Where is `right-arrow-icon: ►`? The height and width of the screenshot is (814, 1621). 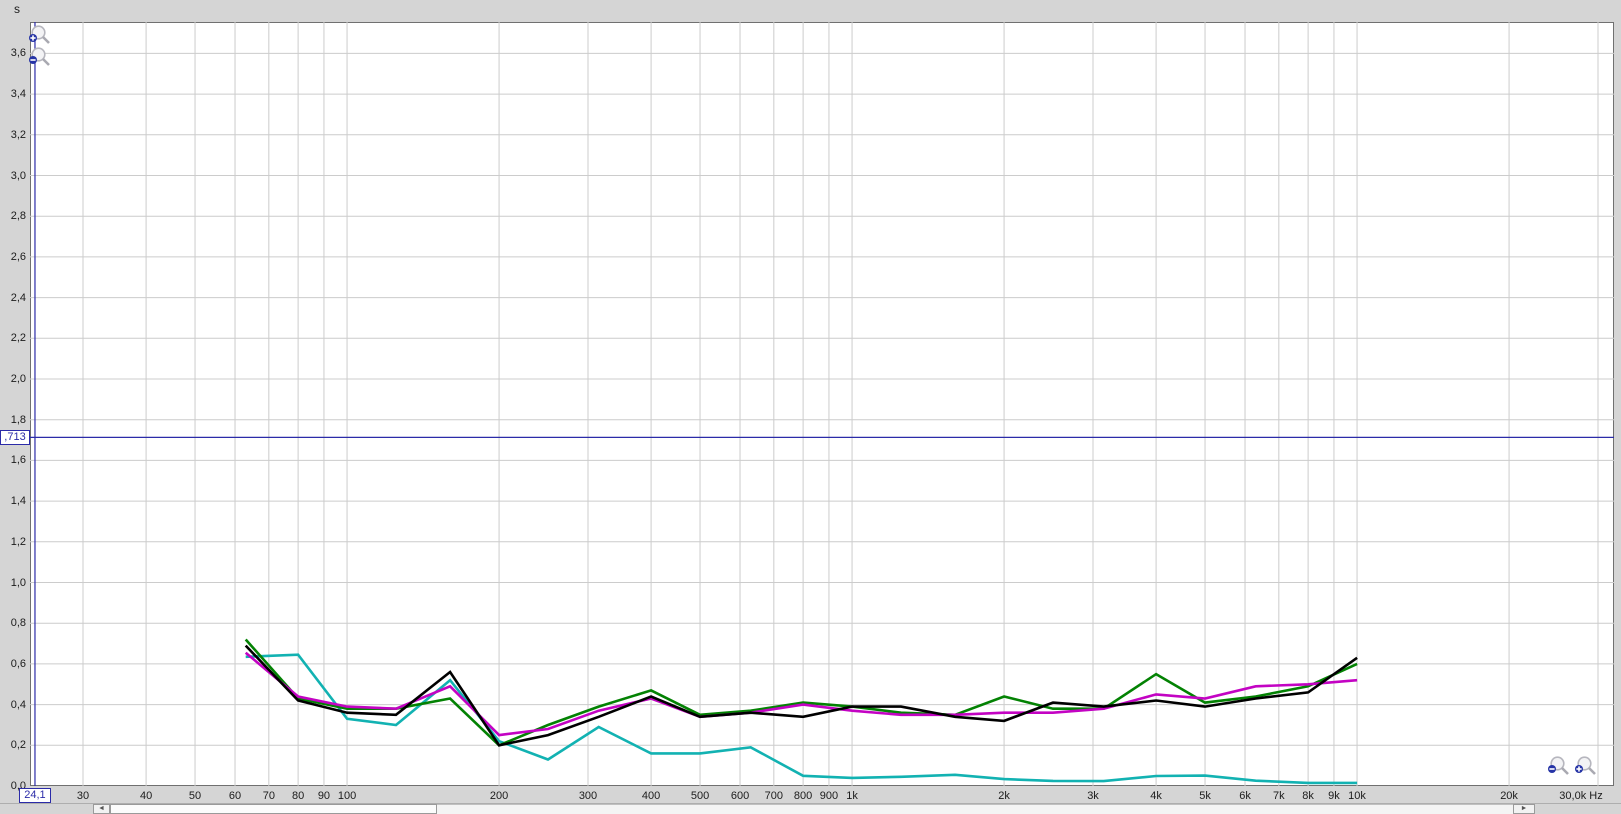
right-arrow-icon: ► is located at coordinates (1524, 808).